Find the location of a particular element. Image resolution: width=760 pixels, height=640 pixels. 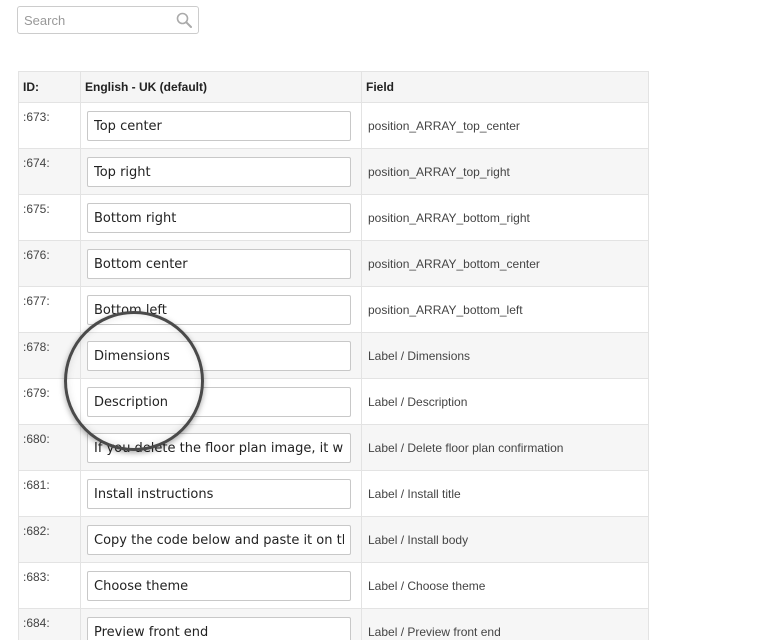

row-field-name: position_ARRAY_top_right is located at coordinates (505, 171).